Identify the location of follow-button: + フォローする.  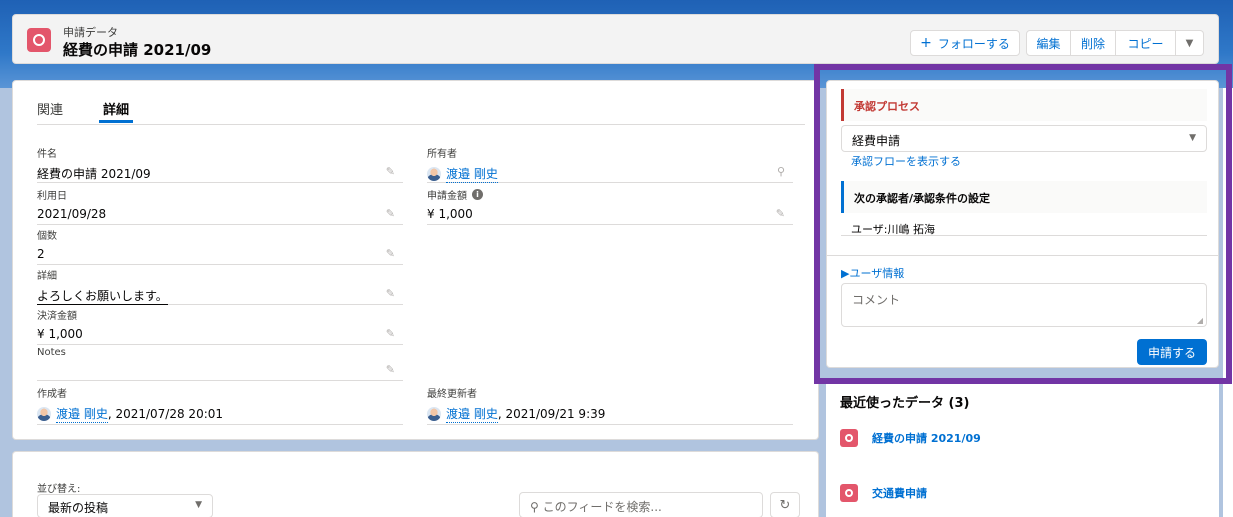
(965, 43).